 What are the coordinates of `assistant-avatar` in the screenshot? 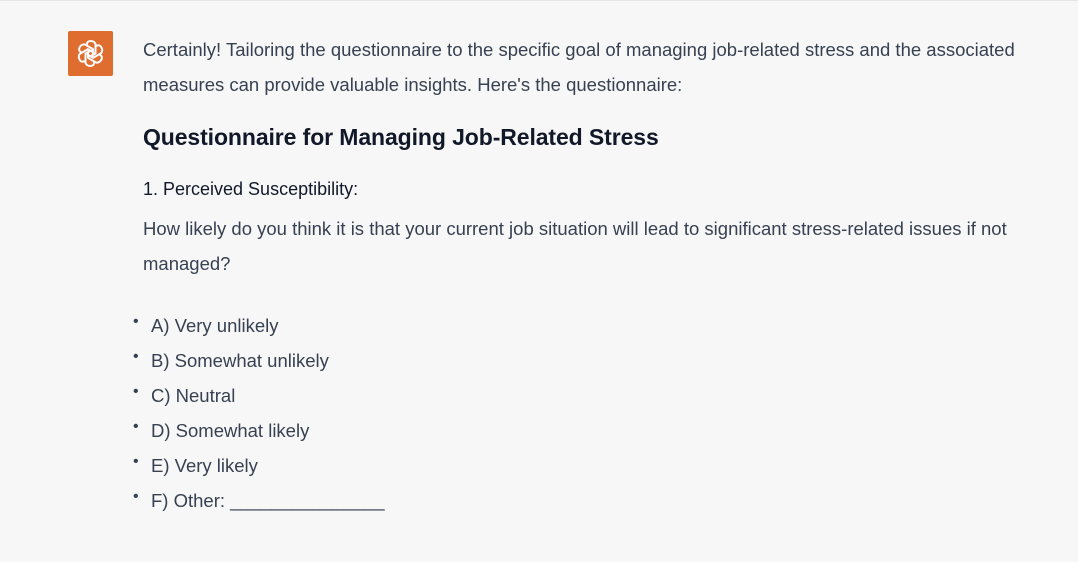 It's located at (90, 53).